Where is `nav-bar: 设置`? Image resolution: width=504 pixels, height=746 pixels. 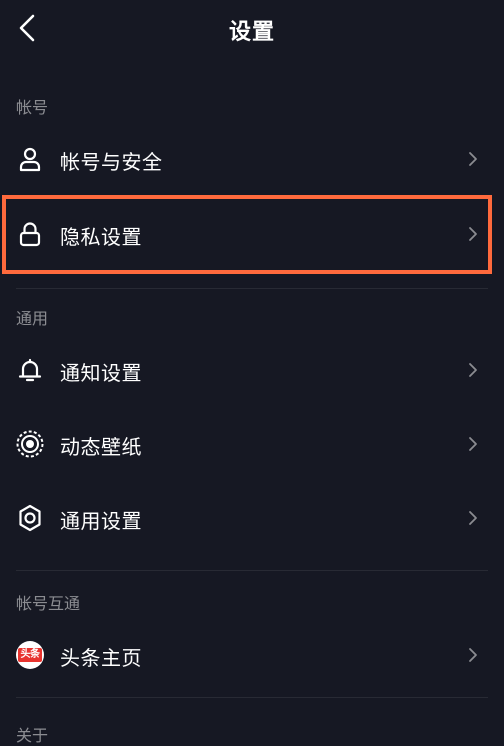
nav-bar: 设置 is located at coordinates (252, 31).